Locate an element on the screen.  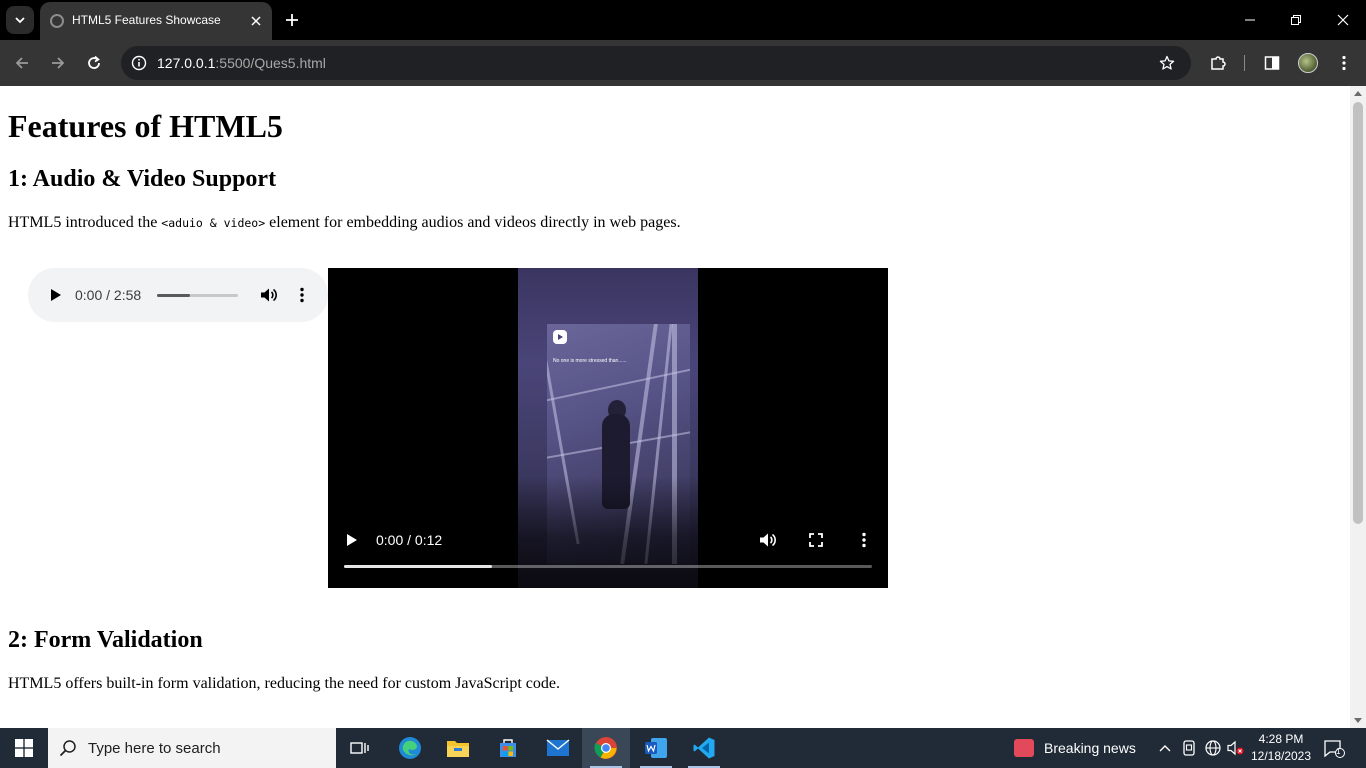
restore-button is located at coordinates (1296, 20).